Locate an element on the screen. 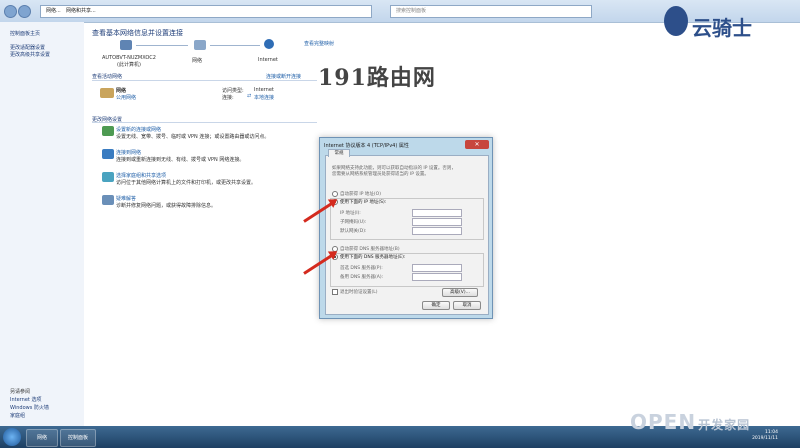 This screenshot has width=800, height=448. clock-date: 2019/11/11 is located at coordinates (765, 438).